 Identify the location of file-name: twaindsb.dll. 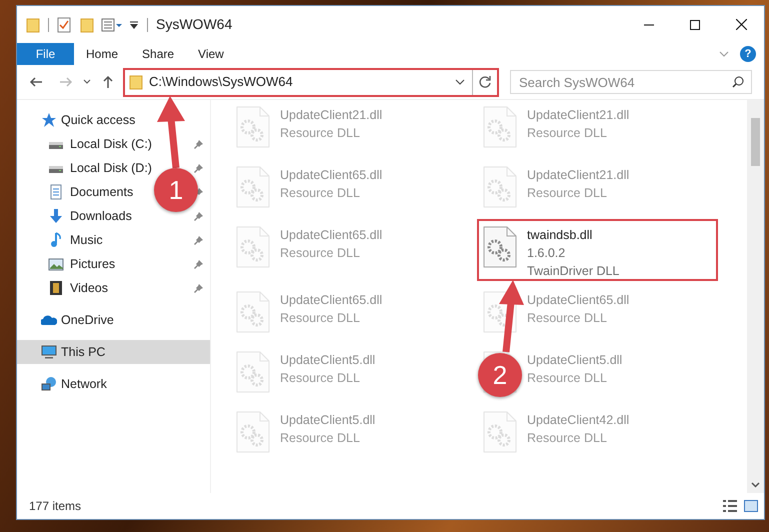
(573, 235).